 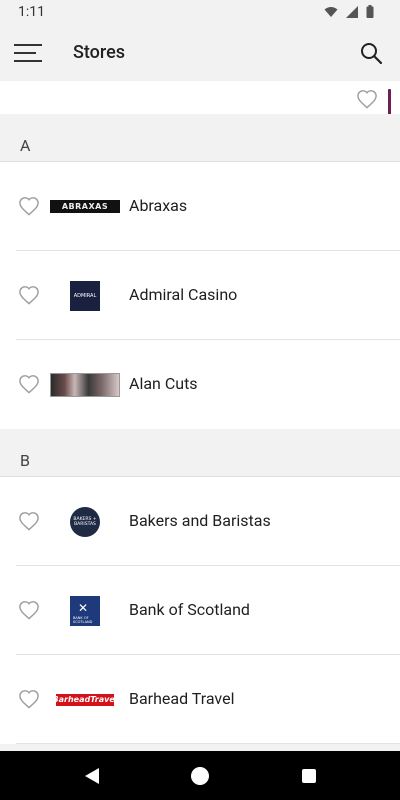 I want to click on wifi-icon, so click(x=331, y=11).